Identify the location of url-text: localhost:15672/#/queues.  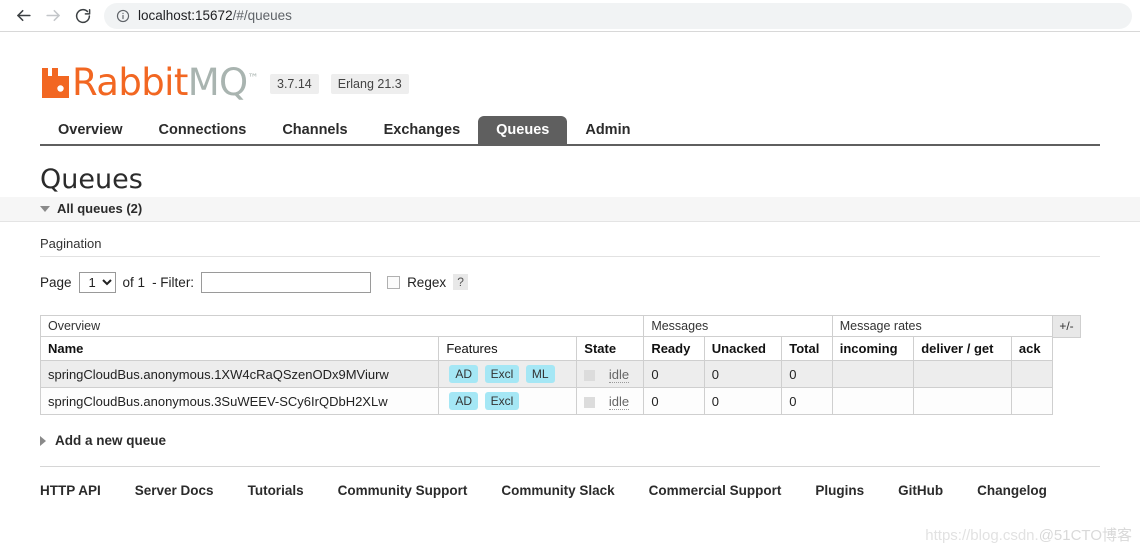
(215, 15).